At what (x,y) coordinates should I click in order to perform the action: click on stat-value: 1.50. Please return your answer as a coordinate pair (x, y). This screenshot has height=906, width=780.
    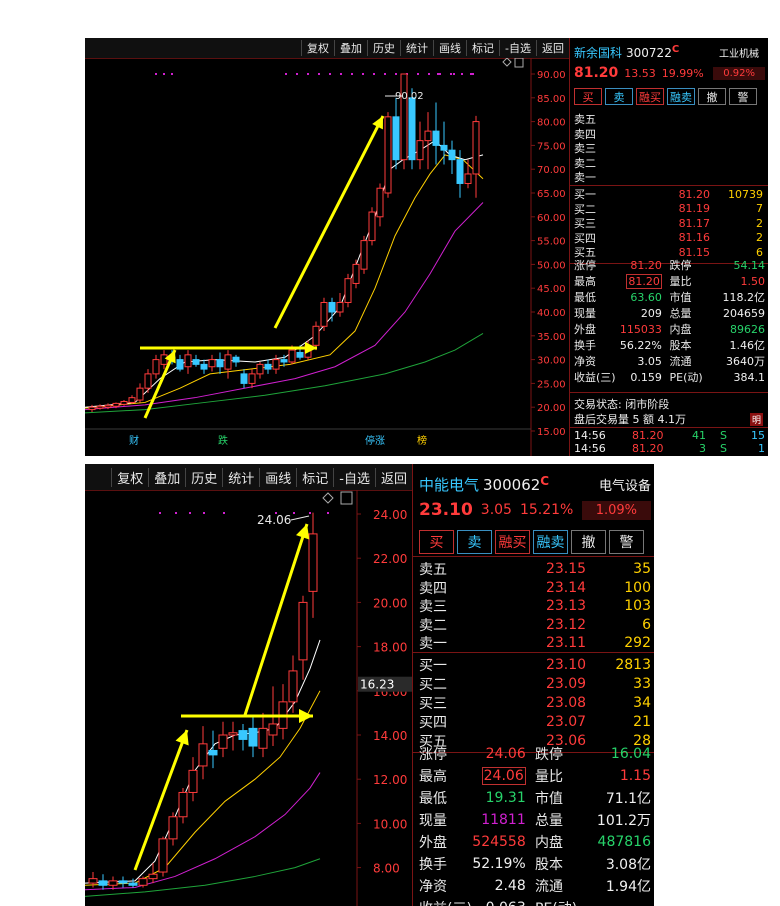
    Looking at the image, I should click on (753, 281).